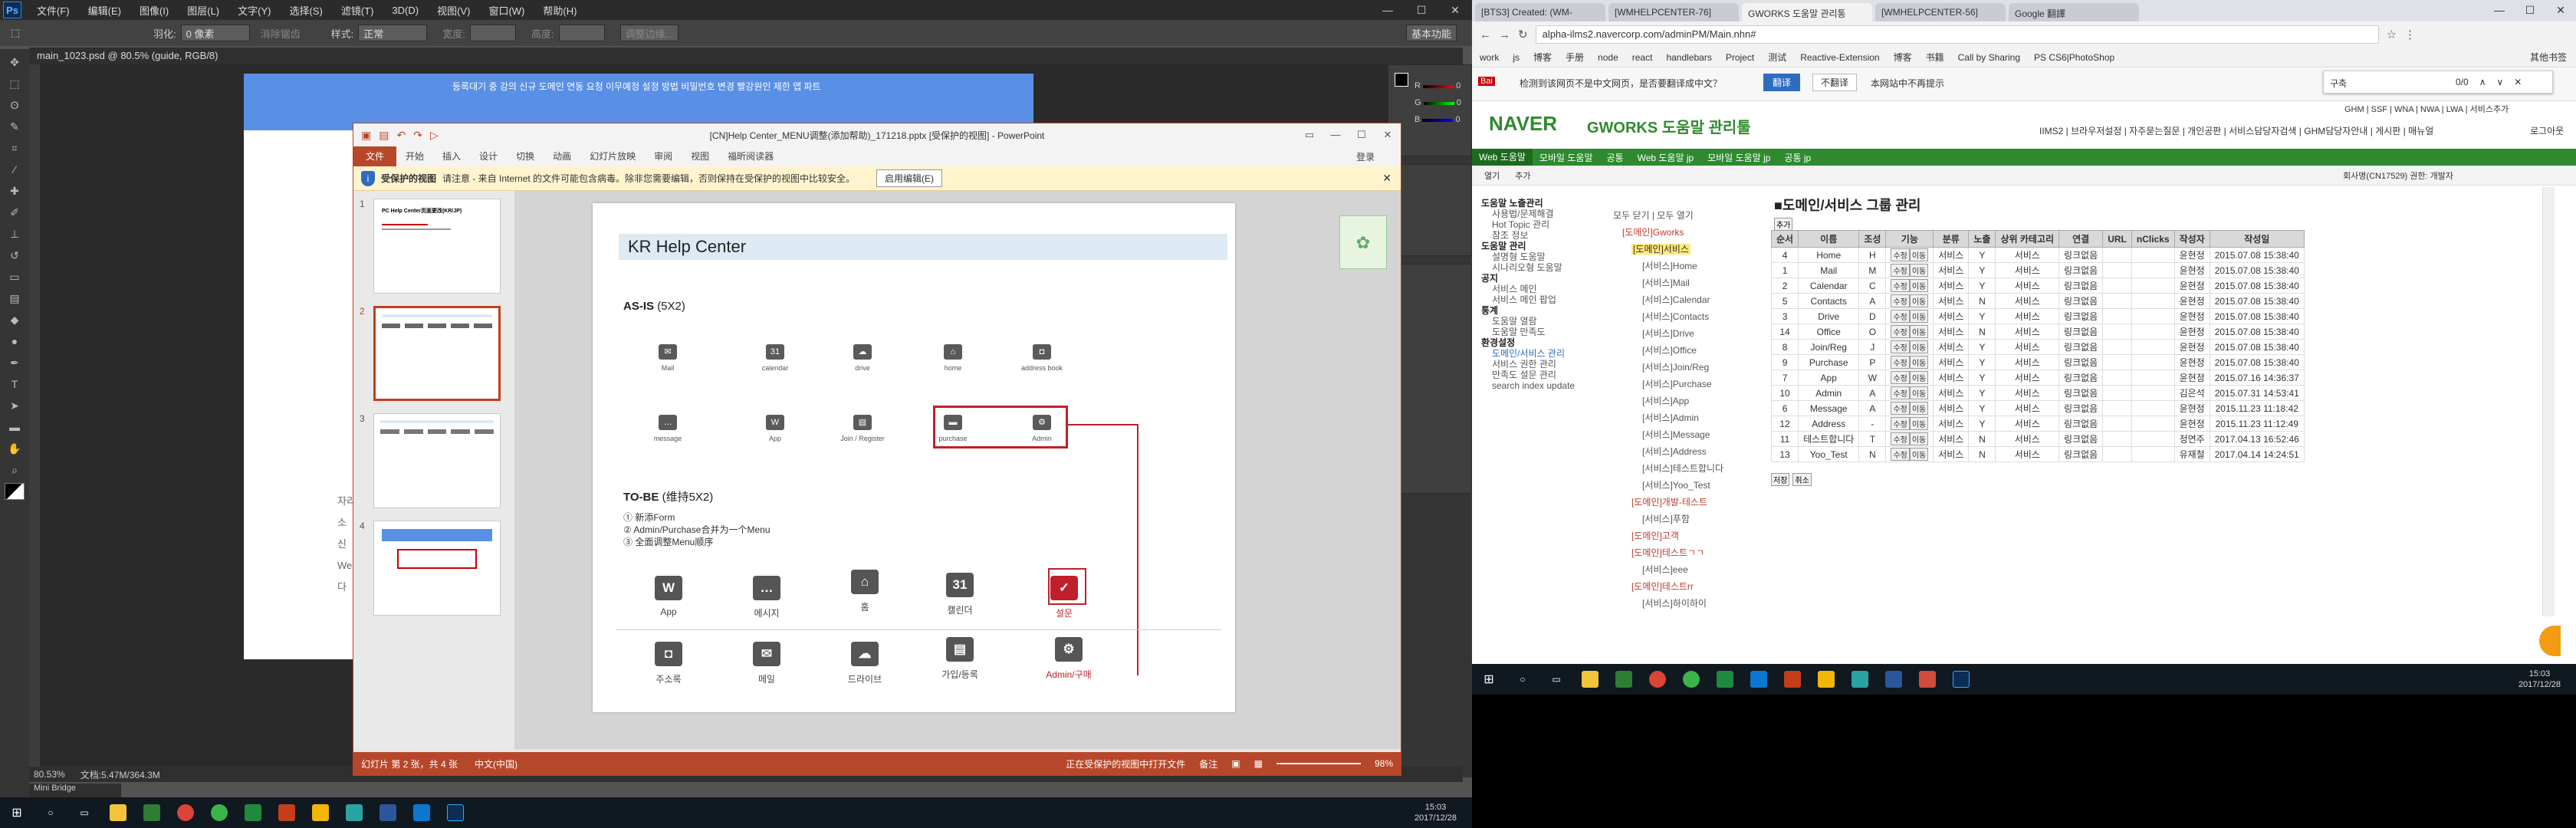 This screenshot has height=828, width=2576. What do you see at coordinates (2410, 34) in the screenshot?
I see `menu-icon: ⋮` at bounding box center [2410, 34].